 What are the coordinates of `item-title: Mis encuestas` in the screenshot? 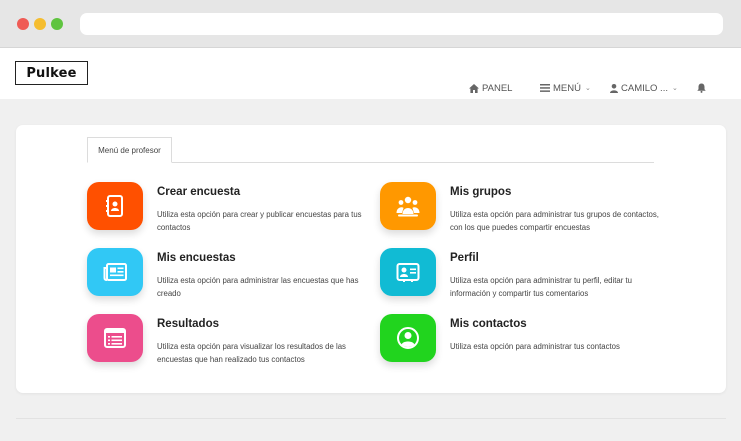 It's located at (196, 258).